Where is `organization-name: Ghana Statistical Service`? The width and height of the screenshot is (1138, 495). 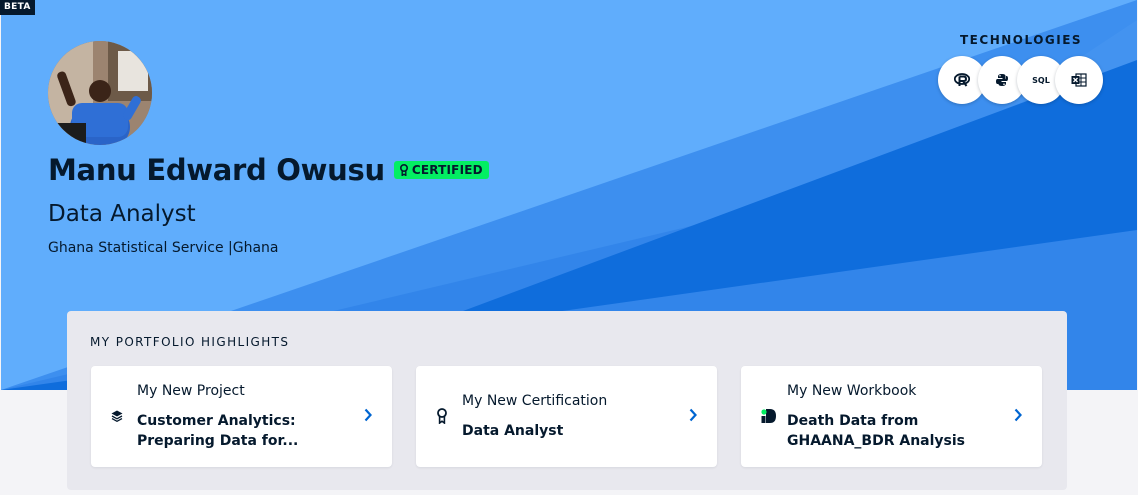 organization-name: Ghana Statistical Service is located at coordinates (136, 248).